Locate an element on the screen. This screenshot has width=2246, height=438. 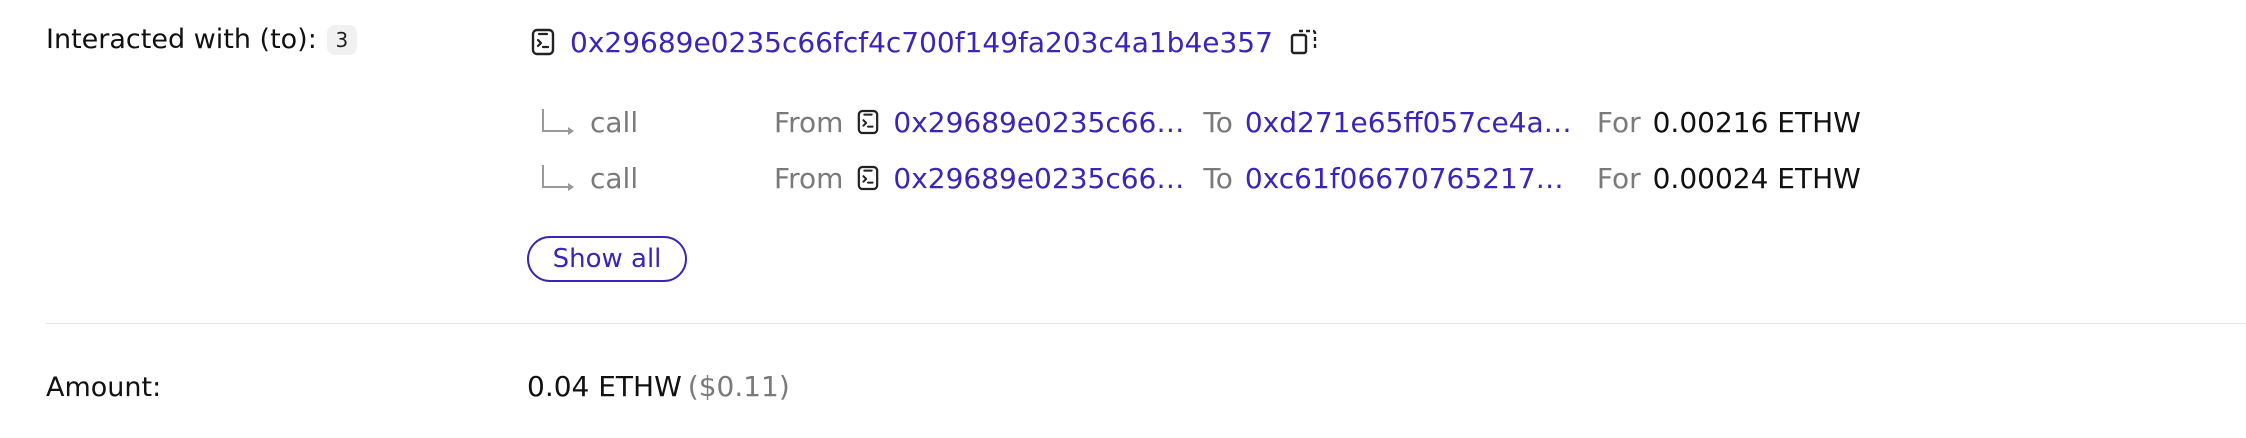
interacted-with-label-row: Interacted with (to): 3 is located at coordinates (201, 39).